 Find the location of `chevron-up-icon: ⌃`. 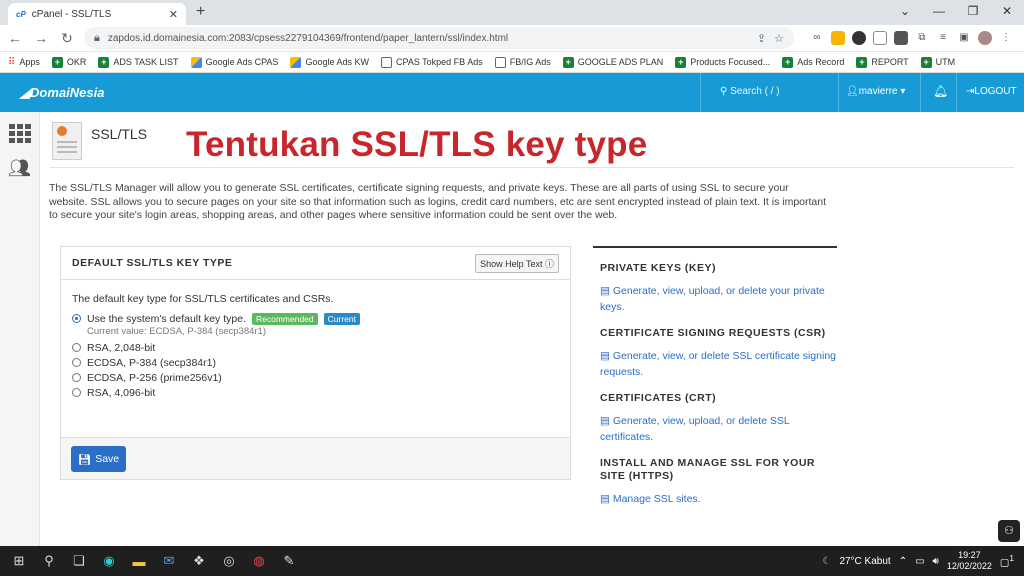

chevron-up-icon: ⌃ is located at coordinates (903, 561).